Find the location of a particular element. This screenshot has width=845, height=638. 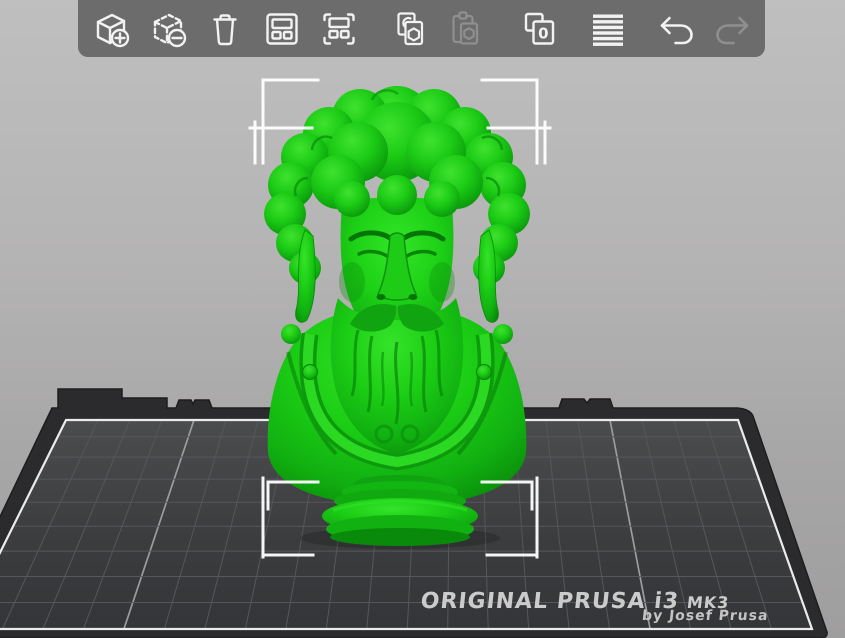

copy-button is located at coordinates (409, 28).